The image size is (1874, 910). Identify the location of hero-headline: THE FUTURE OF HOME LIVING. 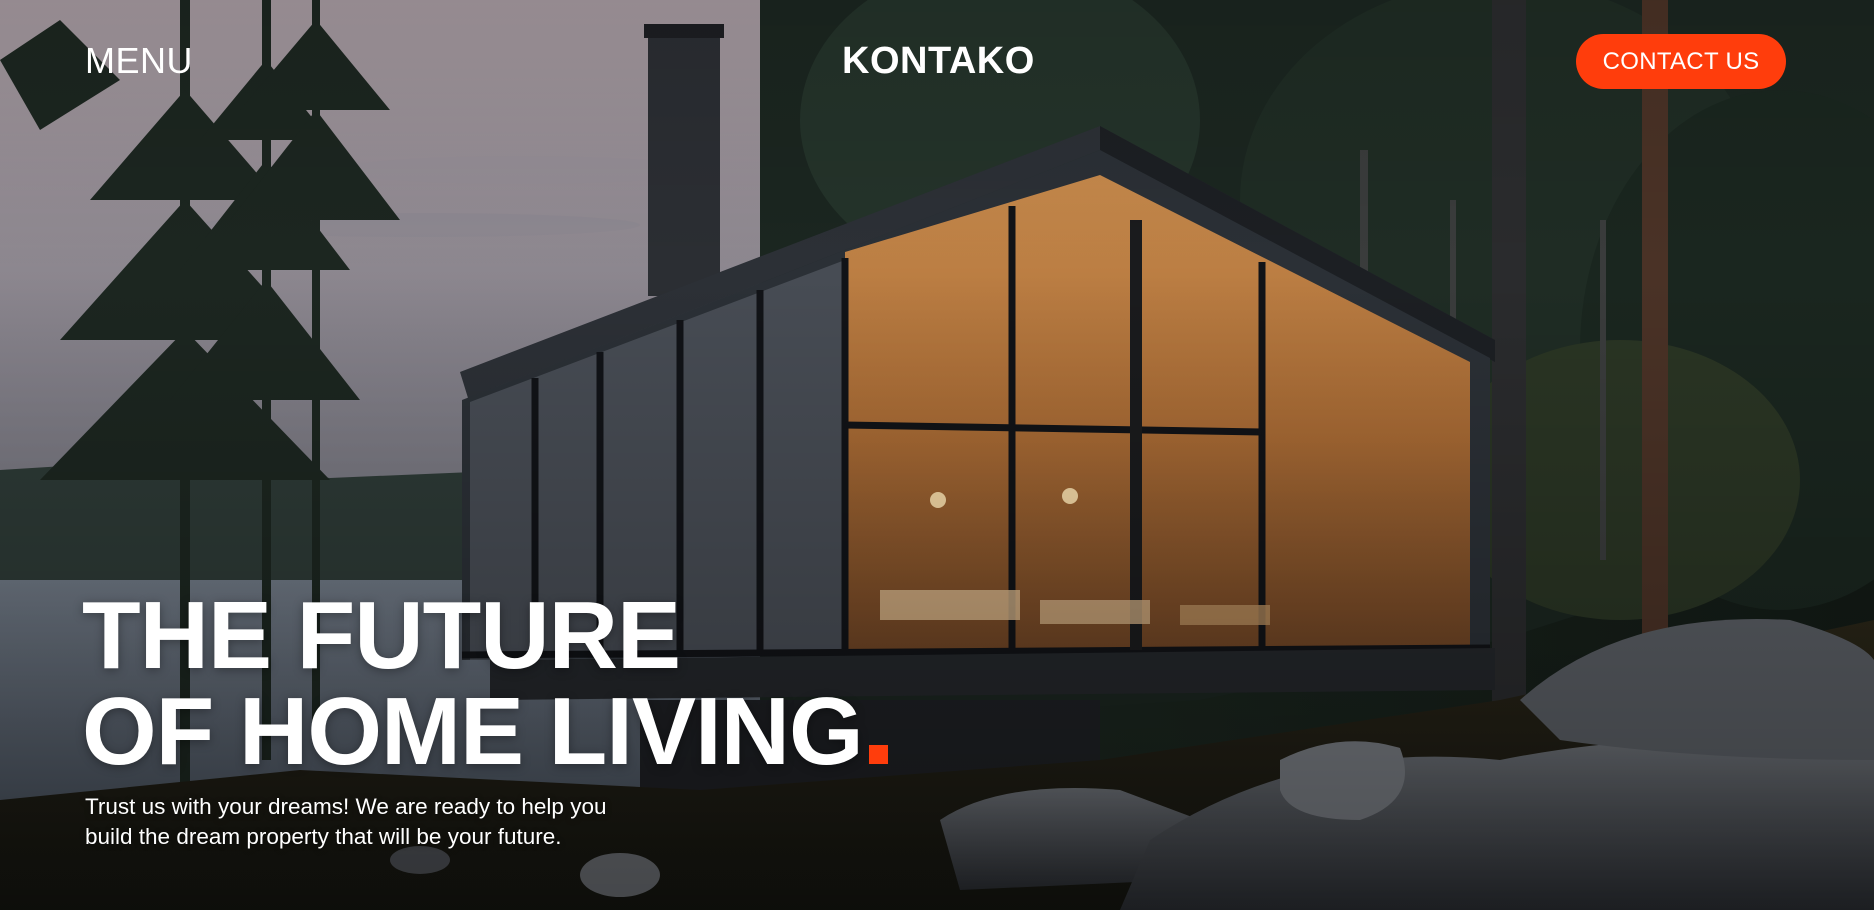
(485, 684).